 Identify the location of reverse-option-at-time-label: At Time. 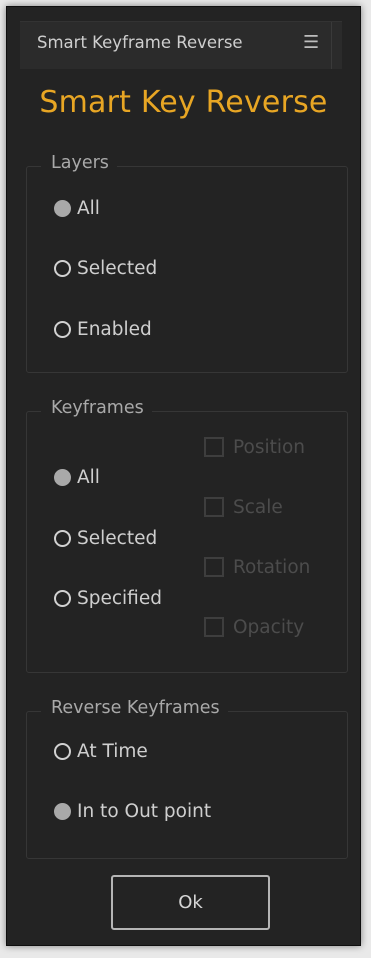
(112, 751).